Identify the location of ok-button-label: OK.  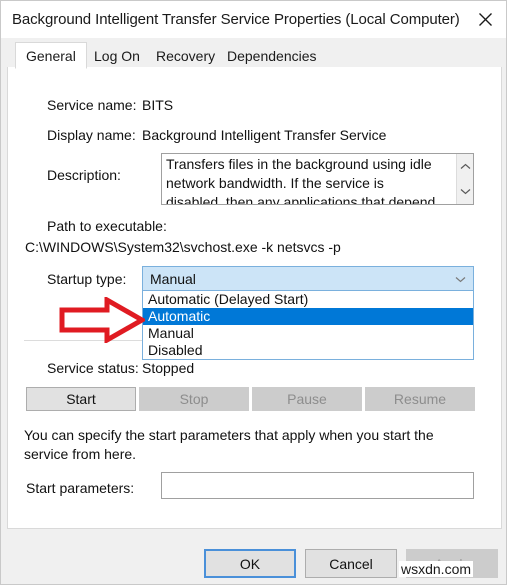
(250, 563).